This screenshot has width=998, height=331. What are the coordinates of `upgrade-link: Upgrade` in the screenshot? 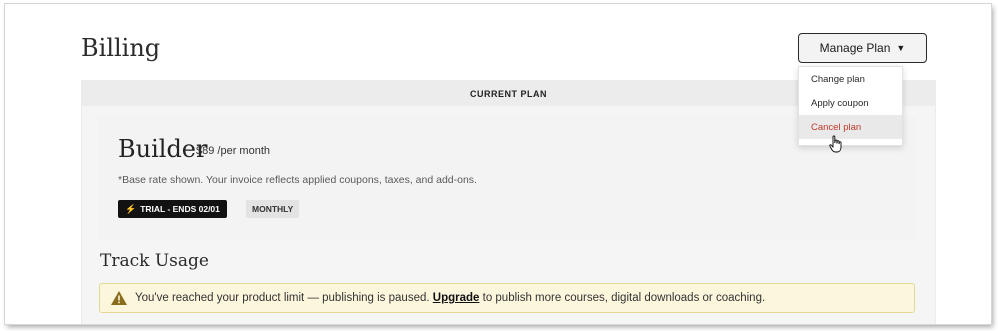 It's located at (456, 298).